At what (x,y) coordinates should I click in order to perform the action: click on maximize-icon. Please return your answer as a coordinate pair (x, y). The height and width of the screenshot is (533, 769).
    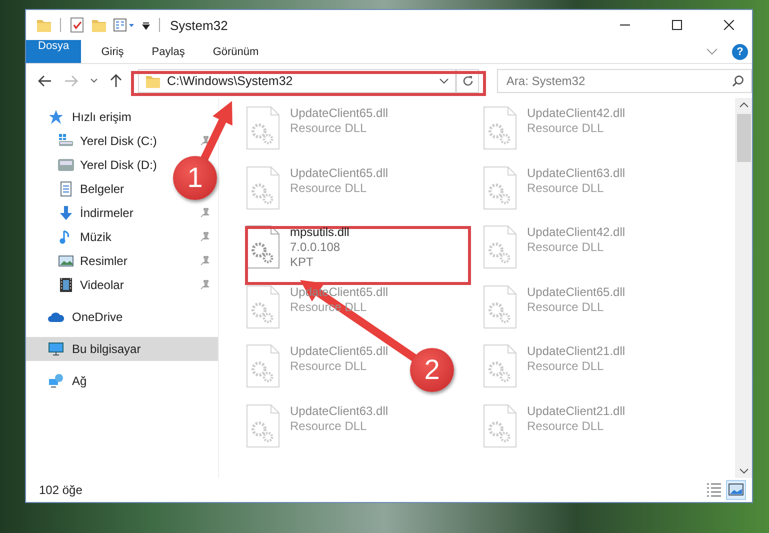
    Looking at the image, I should click on (677, 25).